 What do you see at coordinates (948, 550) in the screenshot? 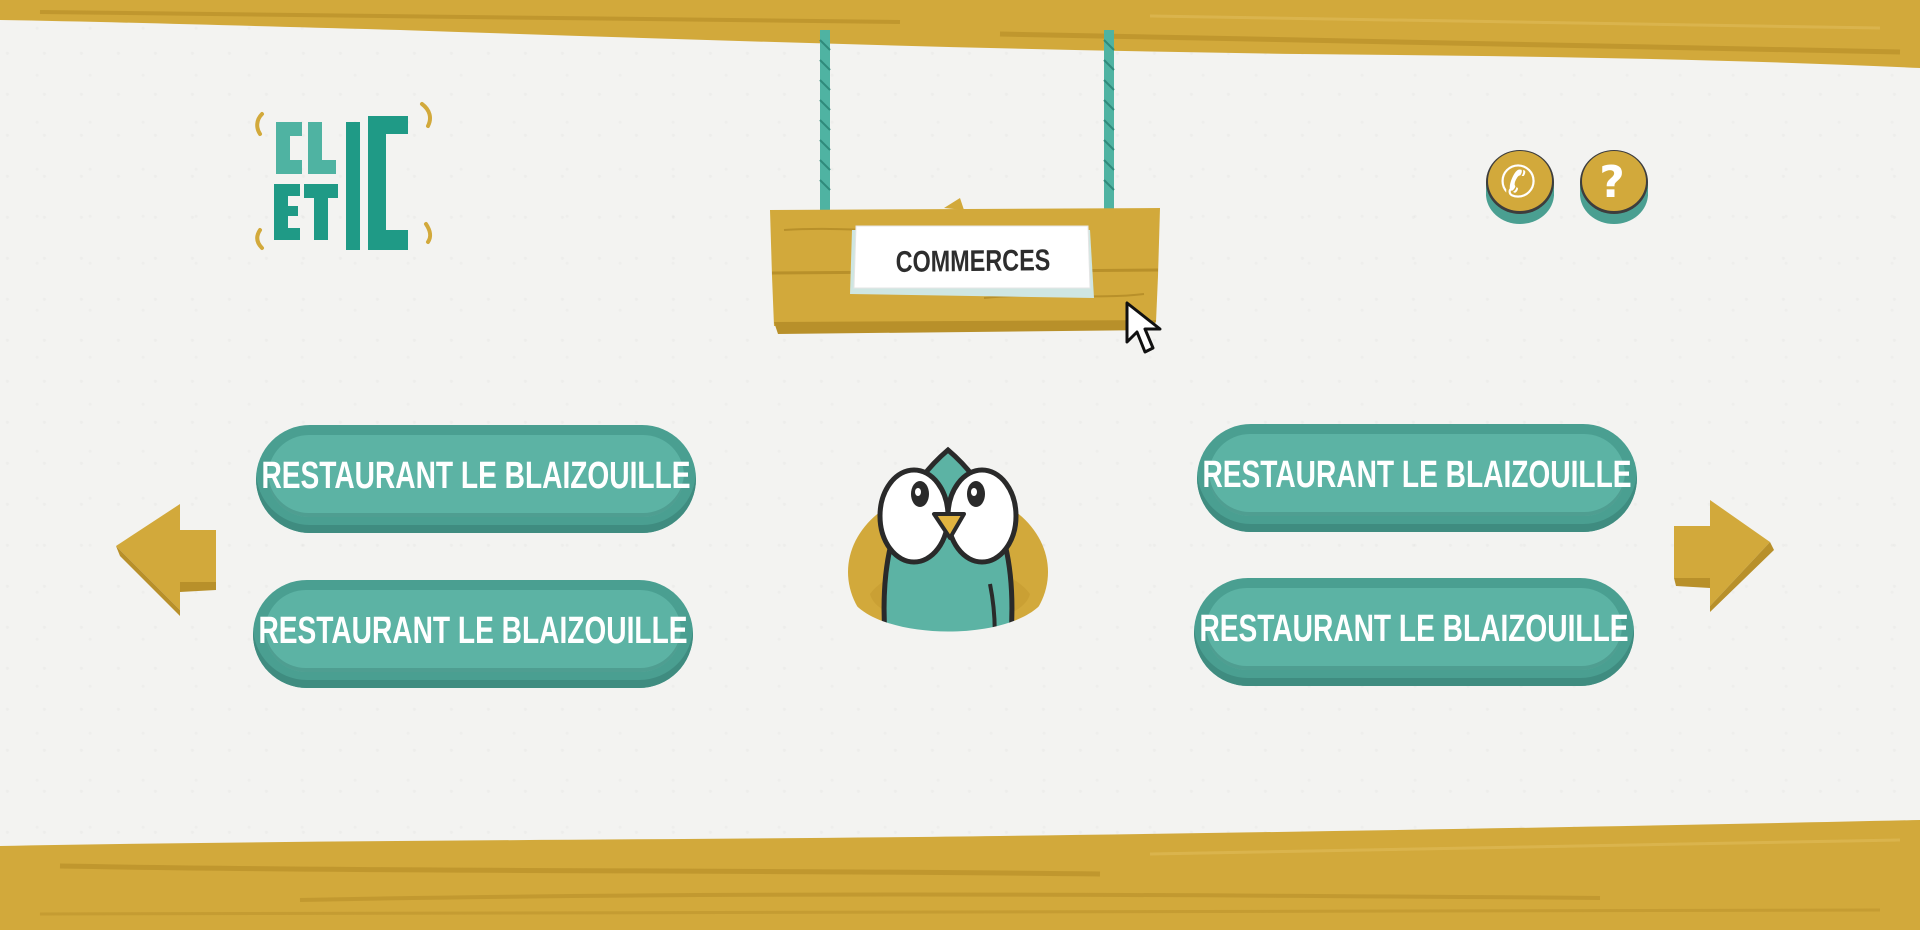
I see `bird-mascot` at bounding box center [948, 550].